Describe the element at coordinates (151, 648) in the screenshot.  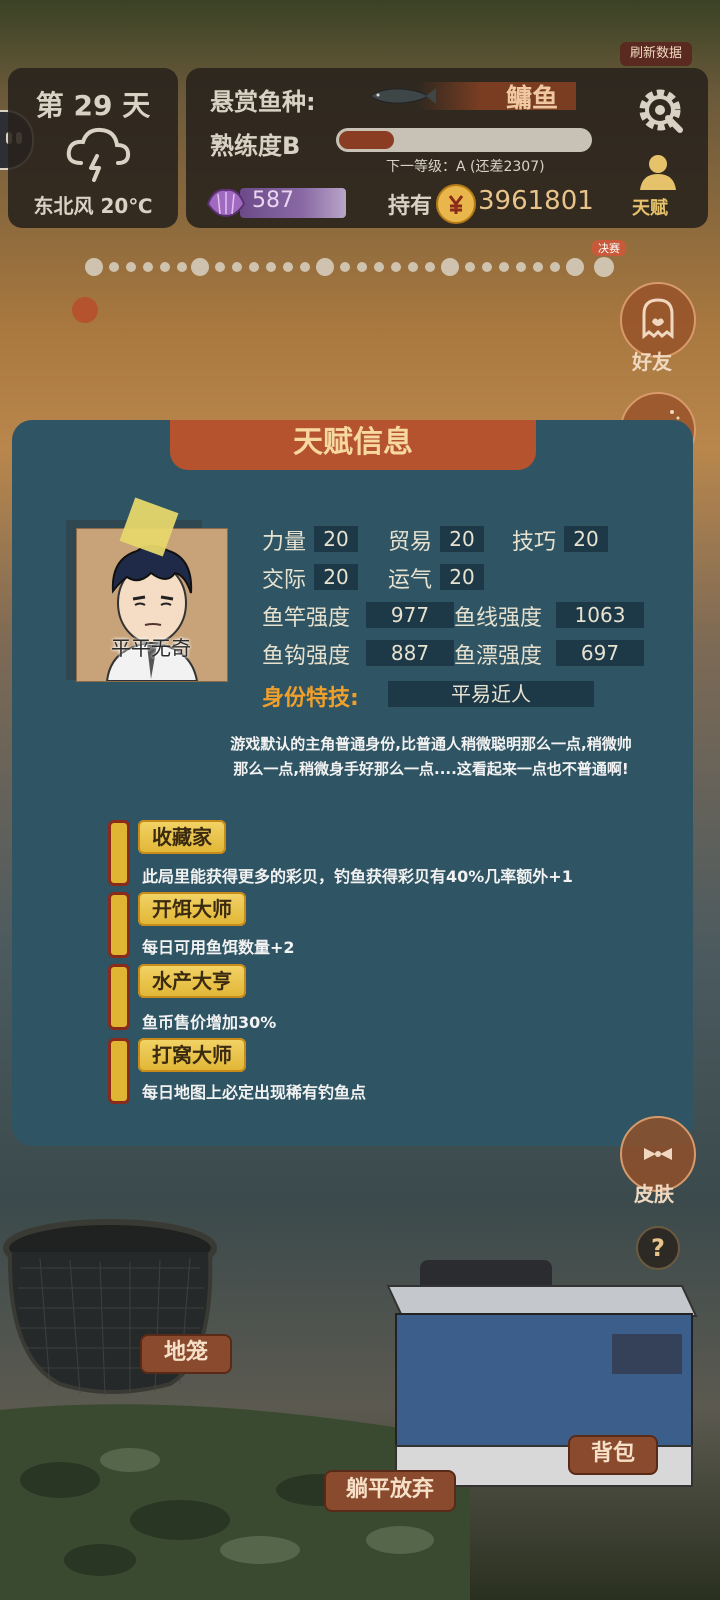
I see `portrait-name: 平平无奇` at that location.